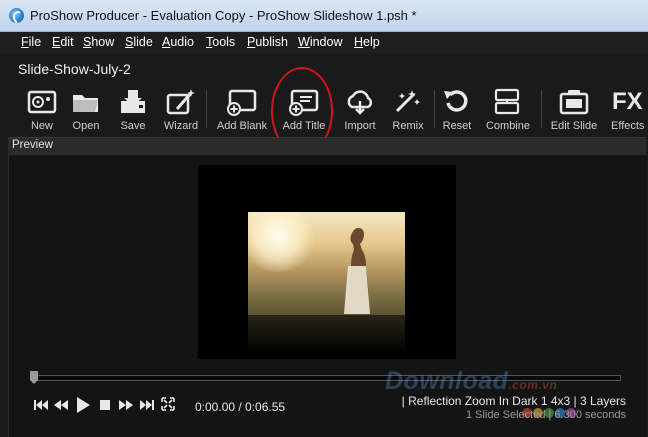  I want to click on remix-button: Remix, so click(408, 109).